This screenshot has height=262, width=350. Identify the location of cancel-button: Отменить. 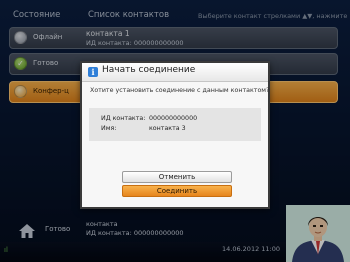
(177, 177).